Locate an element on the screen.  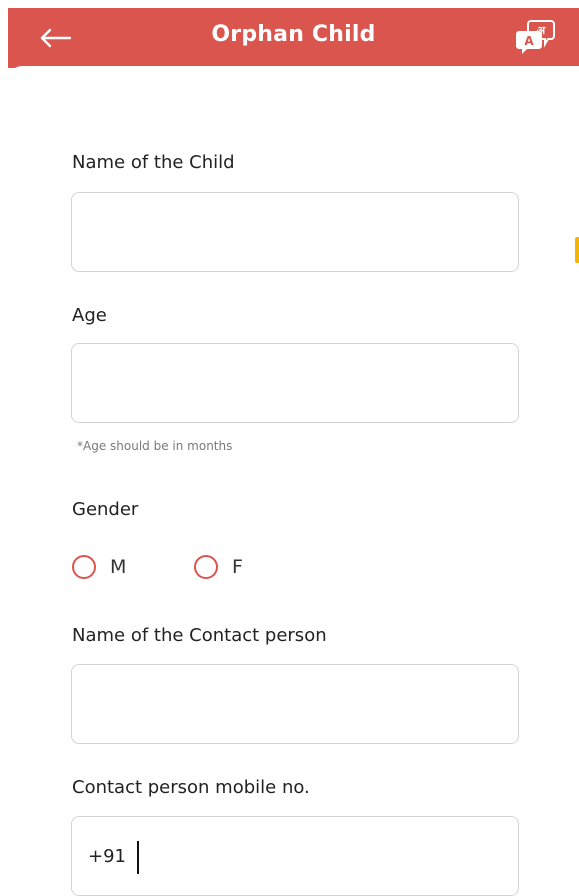
gender-radio-f: F is located at coordinates (218, 567).